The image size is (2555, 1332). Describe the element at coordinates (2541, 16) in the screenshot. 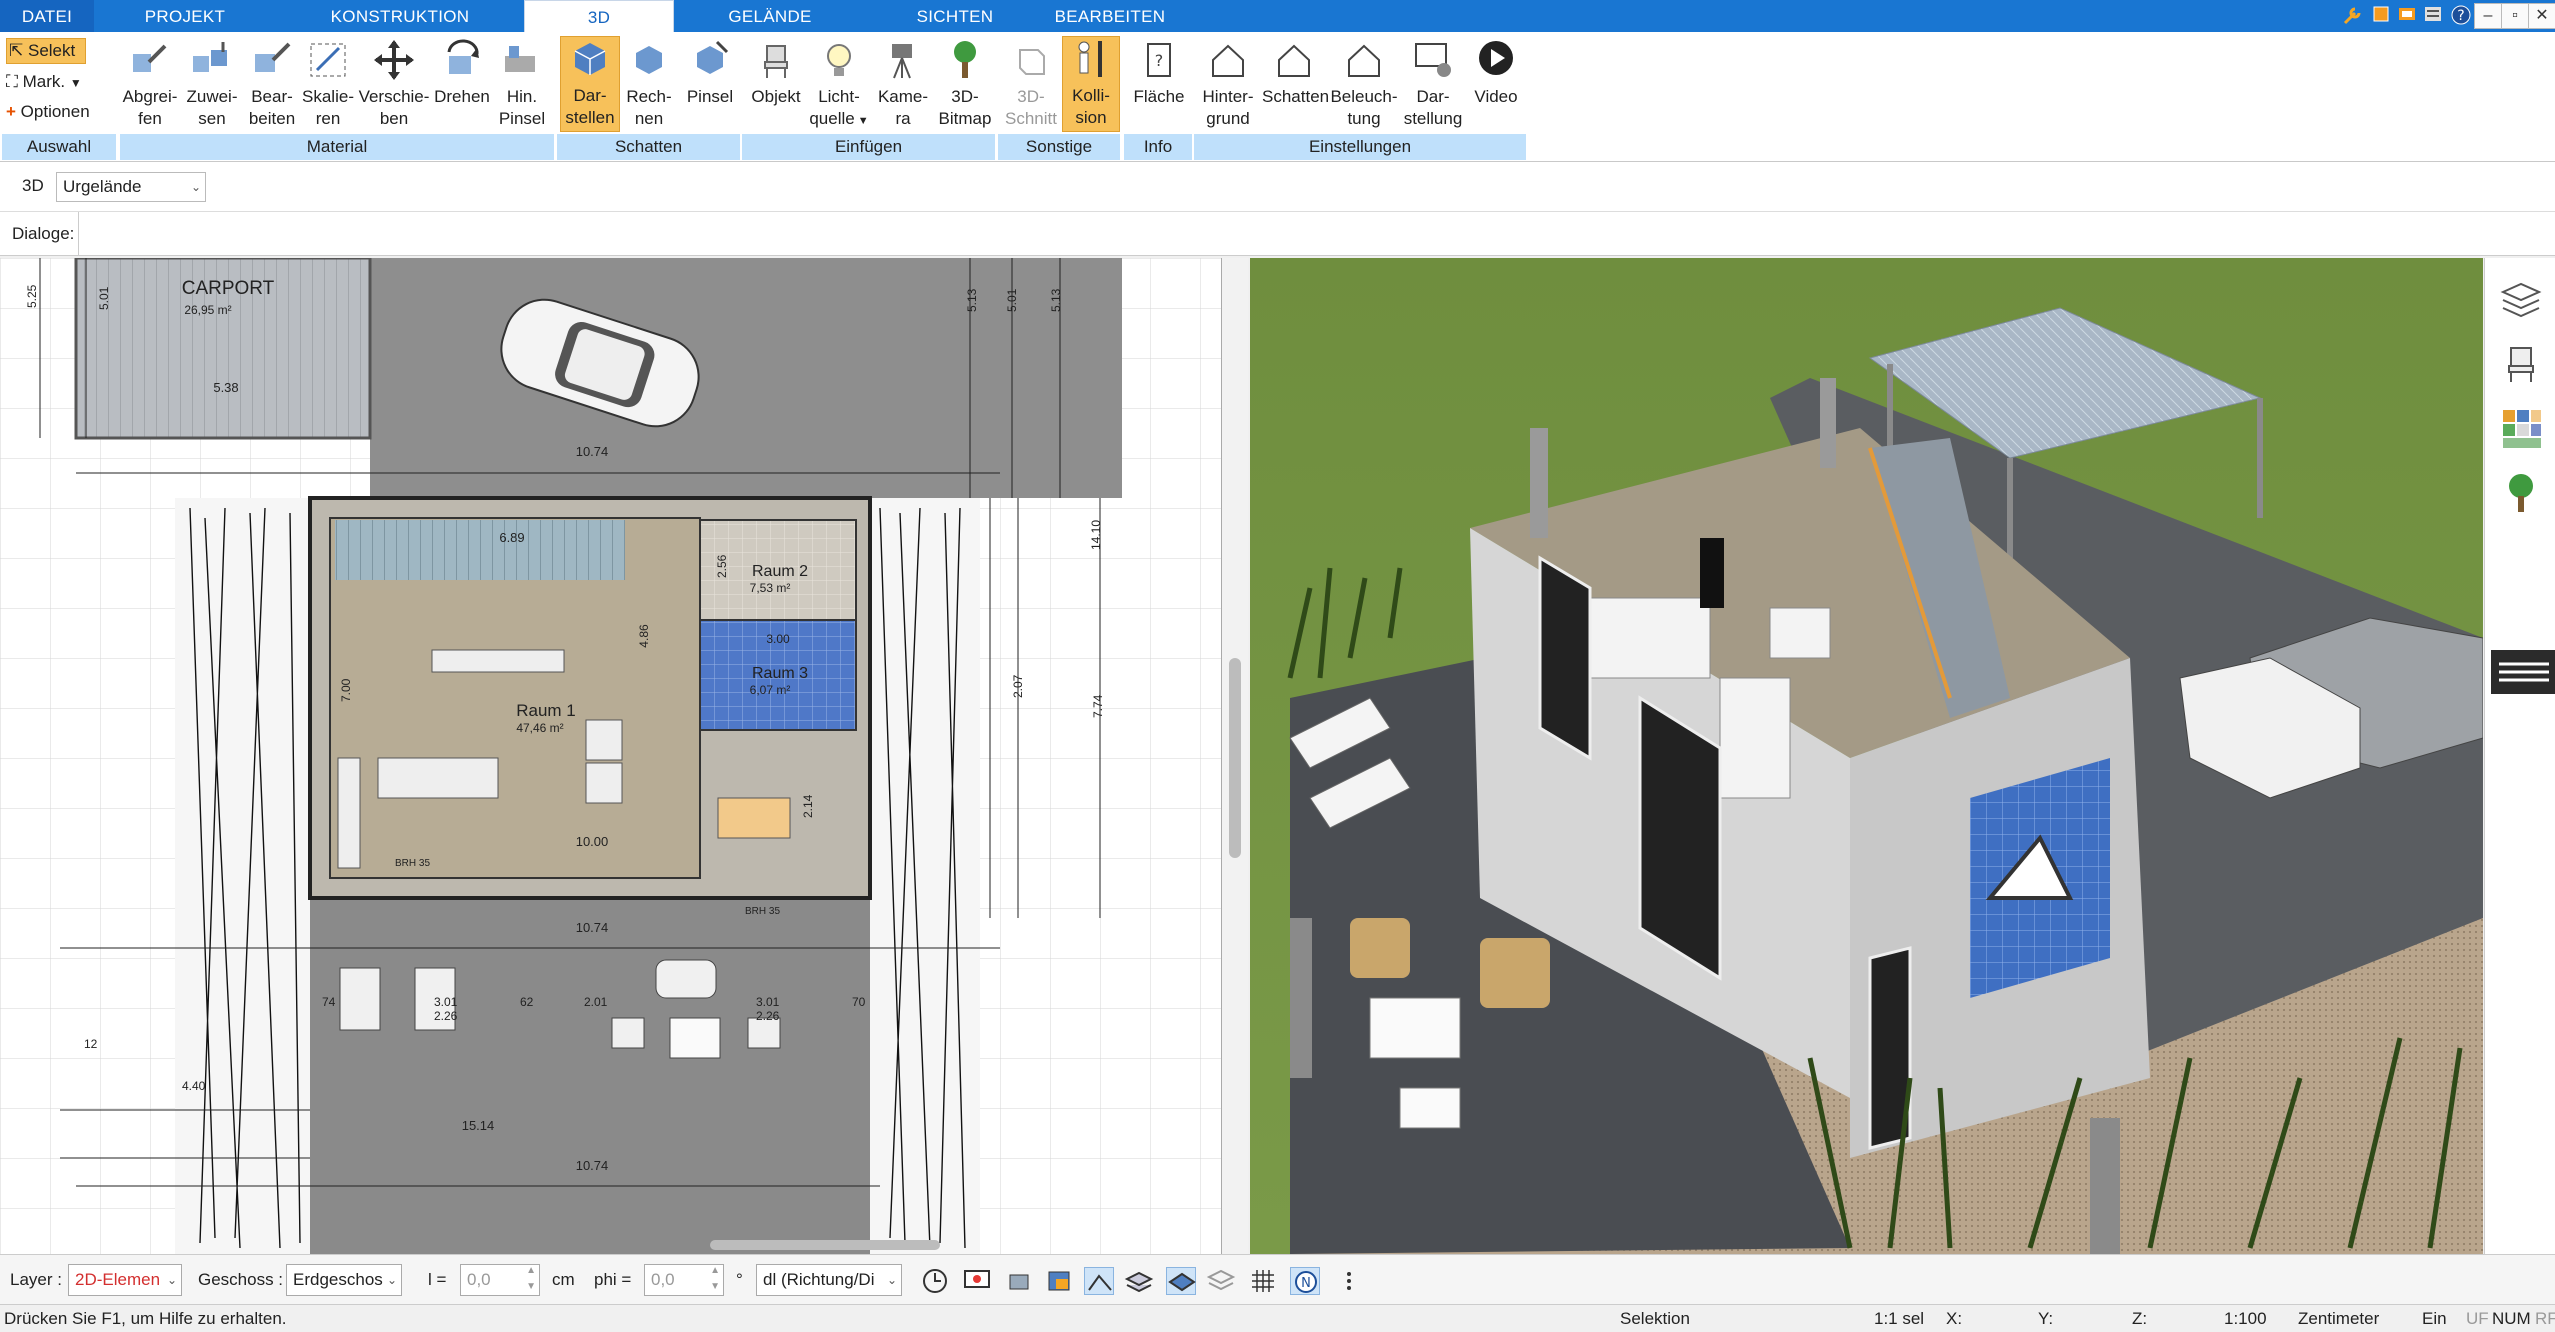

I see `close-button: ✕` at that location.